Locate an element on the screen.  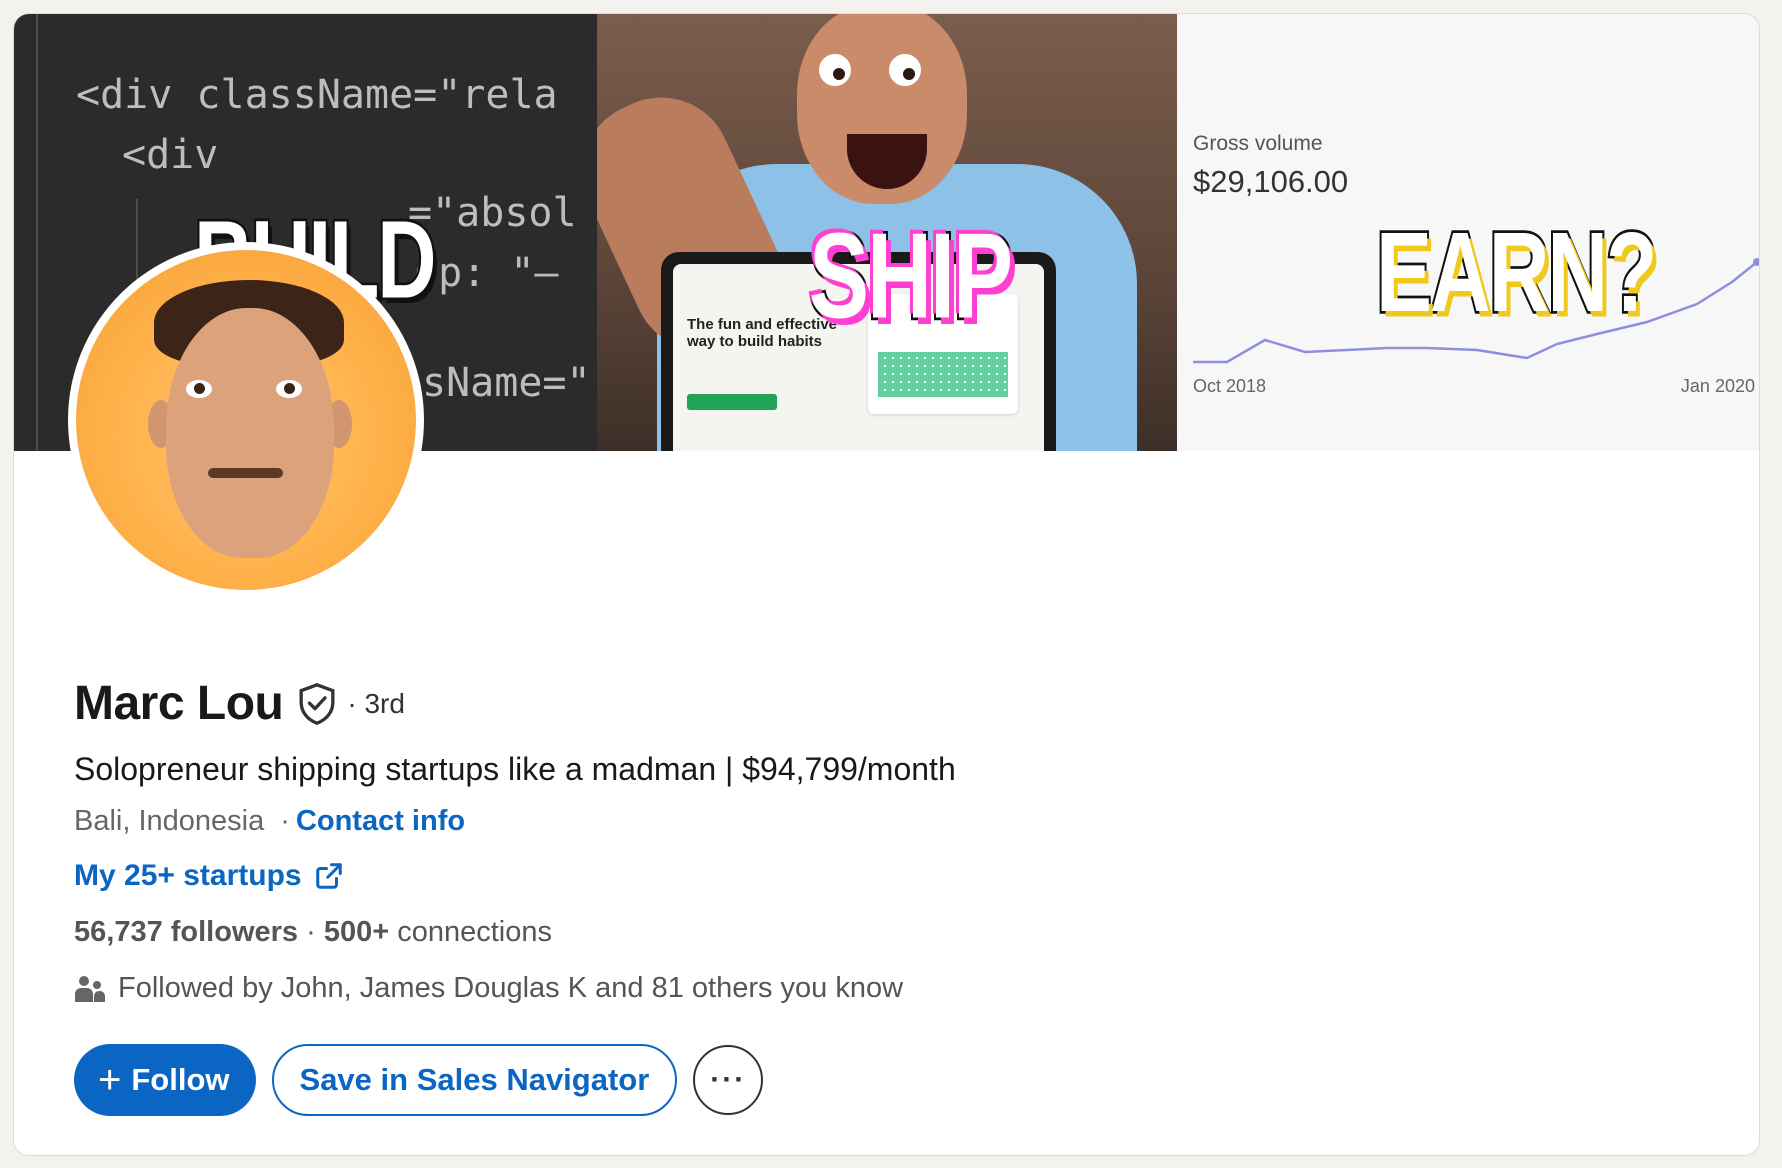
avatar is located at coordinates (246, 420).